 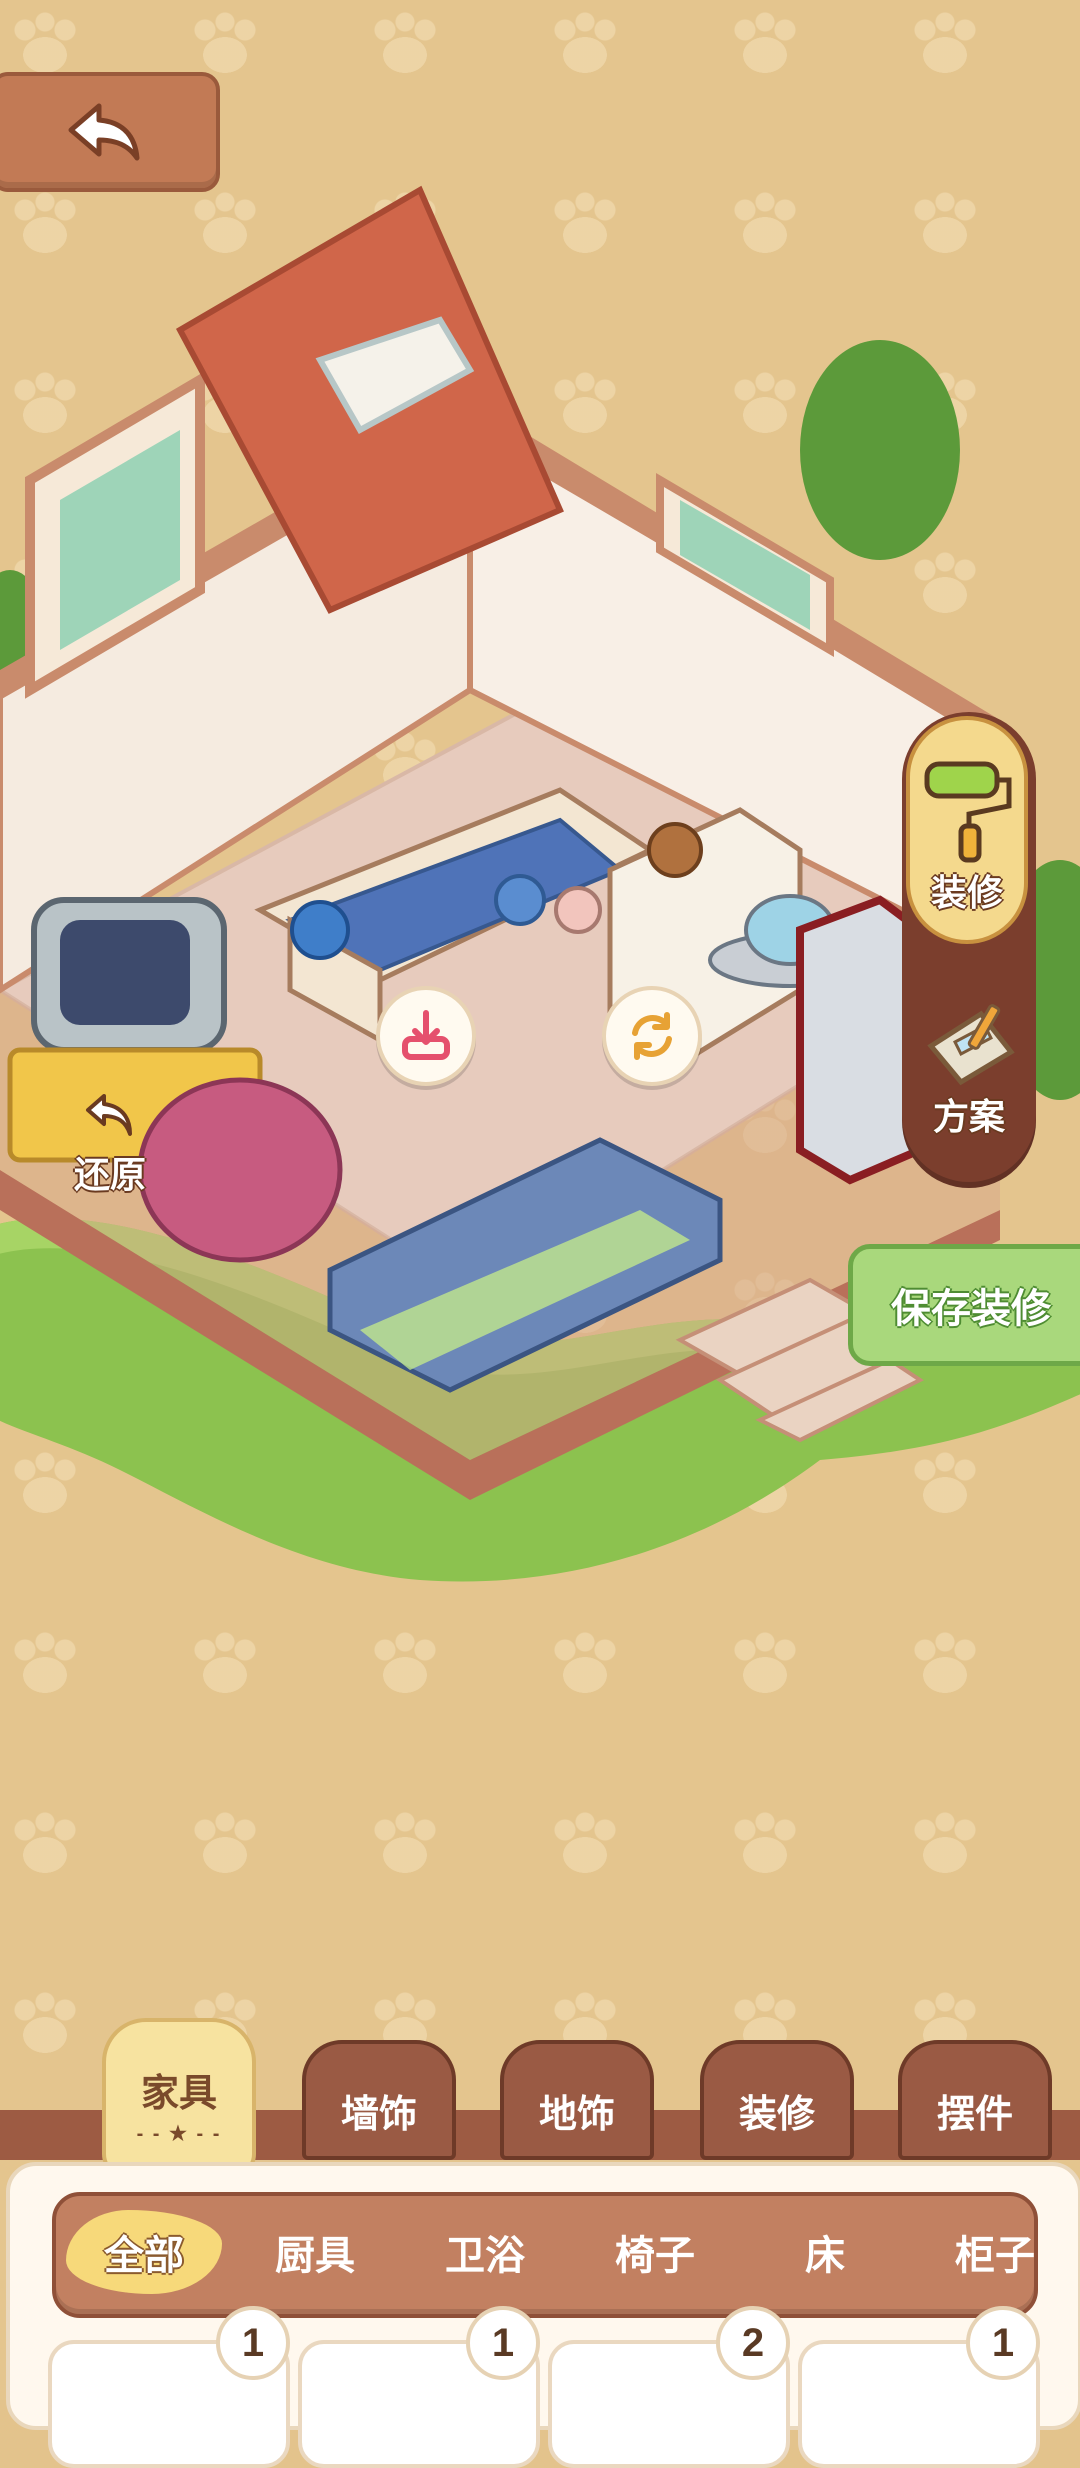 I want to click on rotate-button, so click(x=652, y=1036).